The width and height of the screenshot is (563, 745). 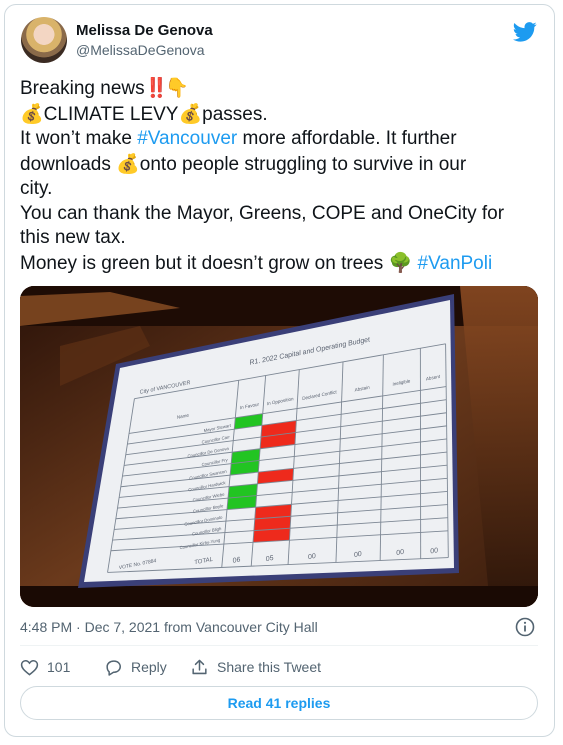 I want to click on tweet-text-segment: passes., so click(x=235, y=114).